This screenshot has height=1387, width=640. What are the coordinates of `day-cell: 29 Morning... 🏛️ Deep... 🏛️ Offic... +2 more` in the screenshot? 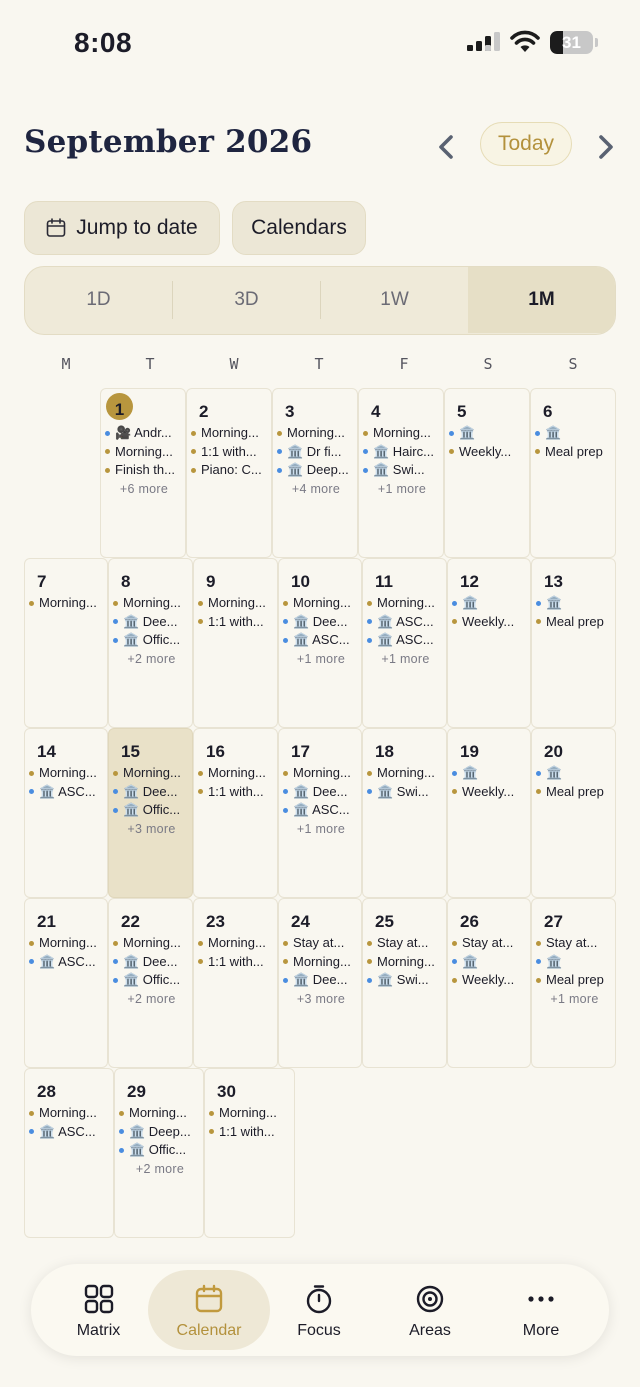 It's located at (159, 1153).